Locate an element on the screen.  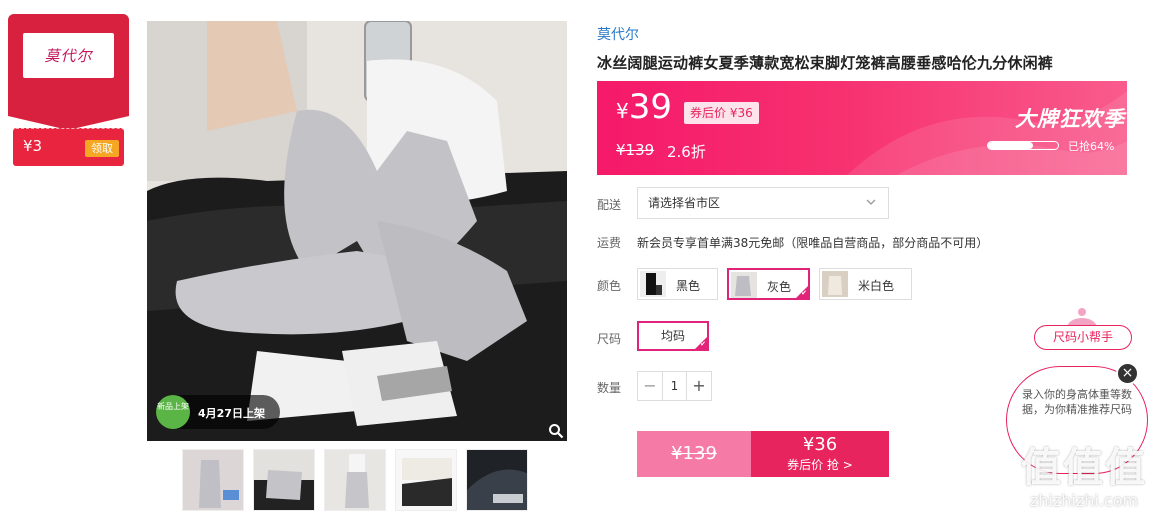
color-option-label: 米白色 is located at coordinates (876, 286).